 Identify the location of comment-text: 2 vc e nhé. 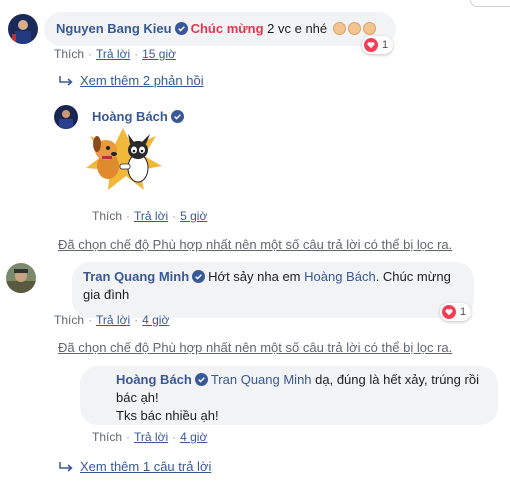
(295, 28).